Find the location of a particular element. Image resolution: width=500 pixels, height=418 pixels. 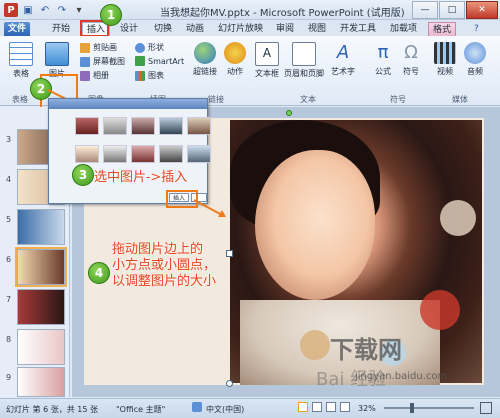

bokeh-light is located at coordinates (315, 345).